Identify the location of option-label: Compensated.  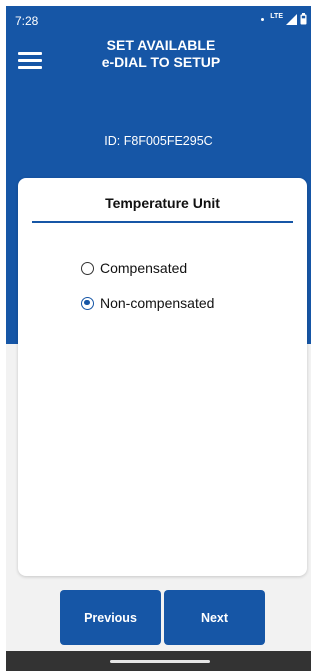
(144, 268).